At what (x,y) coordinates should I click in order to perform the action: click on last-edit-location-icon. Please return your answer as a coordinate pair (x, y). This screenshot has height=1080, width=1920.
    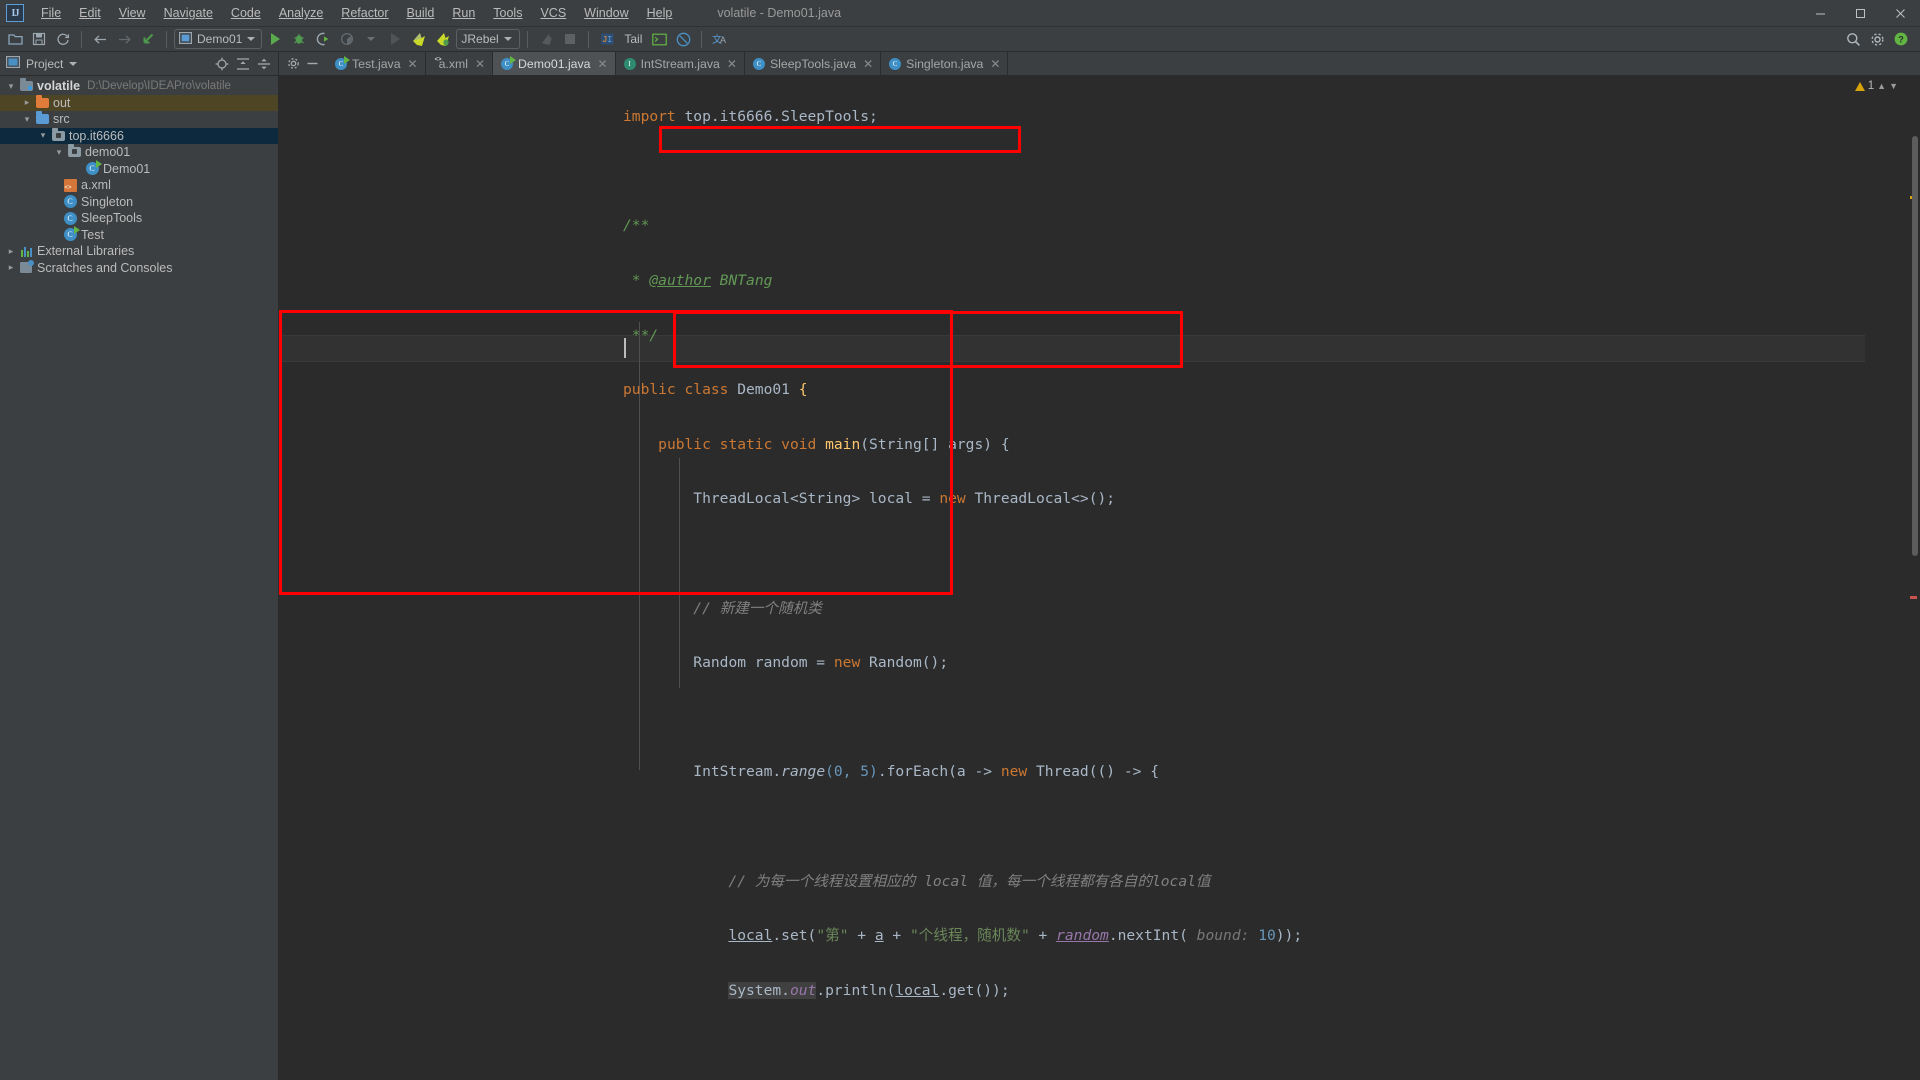
    Looking at the image, I should click on (148, 39).